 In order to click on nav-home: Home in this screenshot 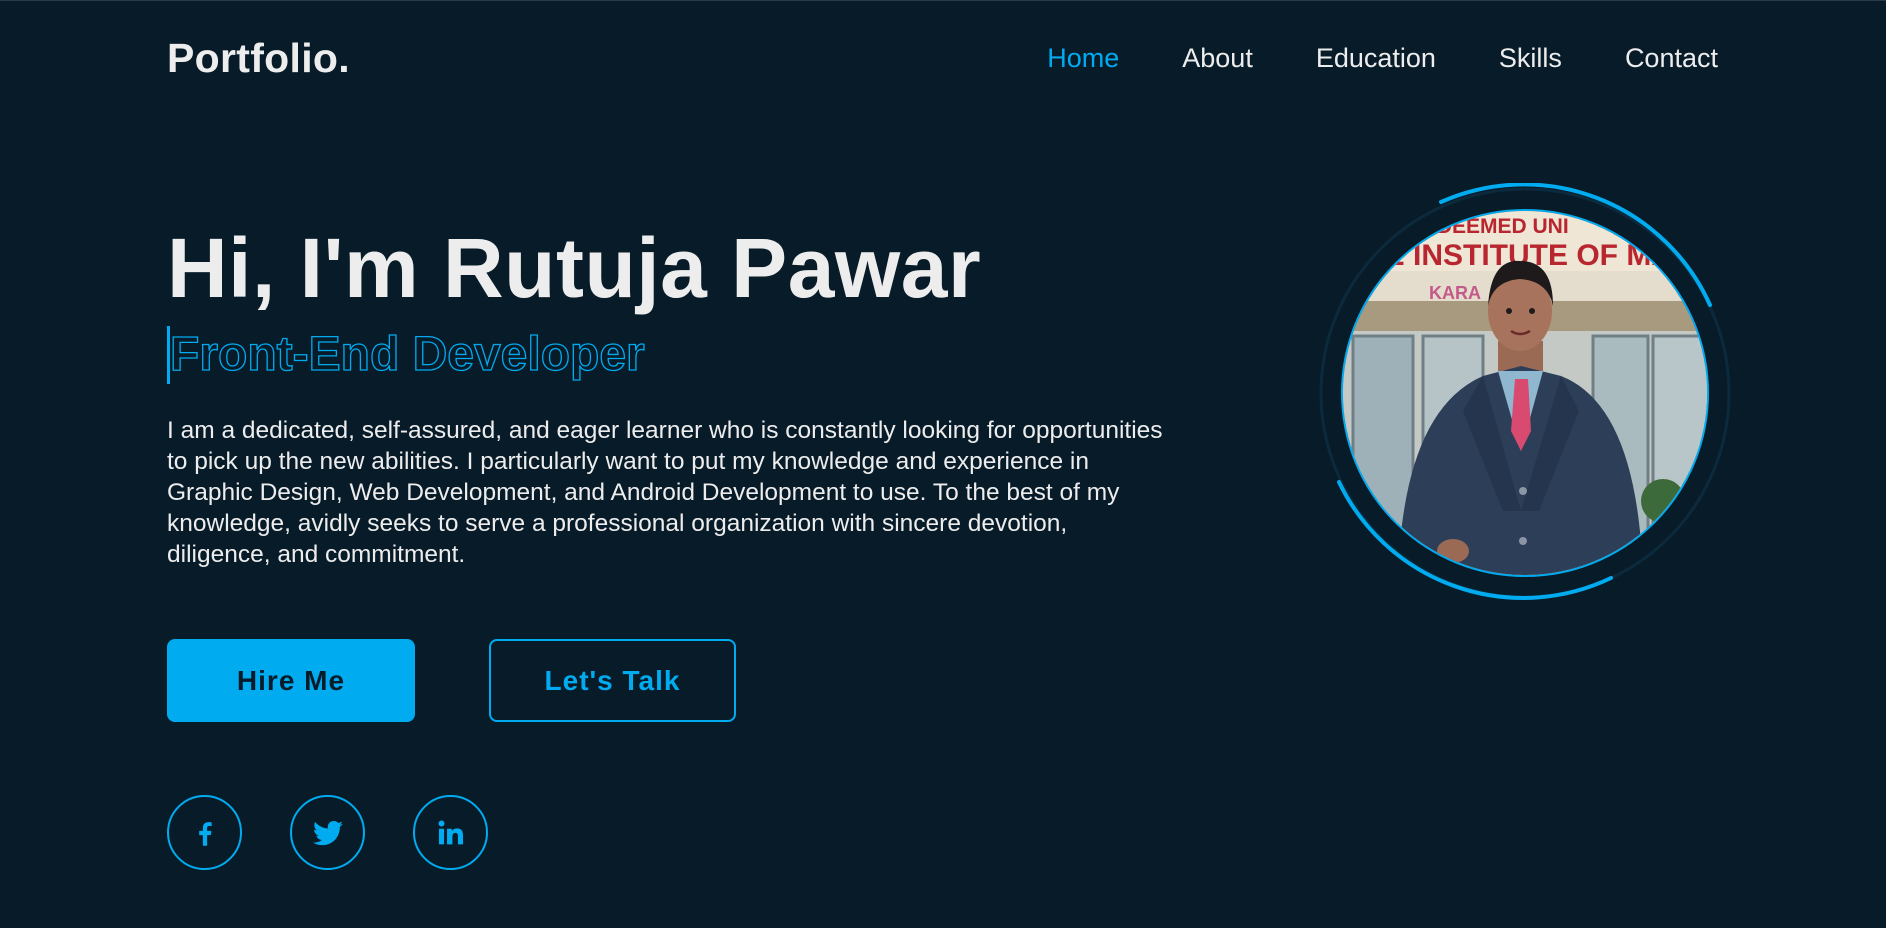, I will do `click(1083, 58)`.